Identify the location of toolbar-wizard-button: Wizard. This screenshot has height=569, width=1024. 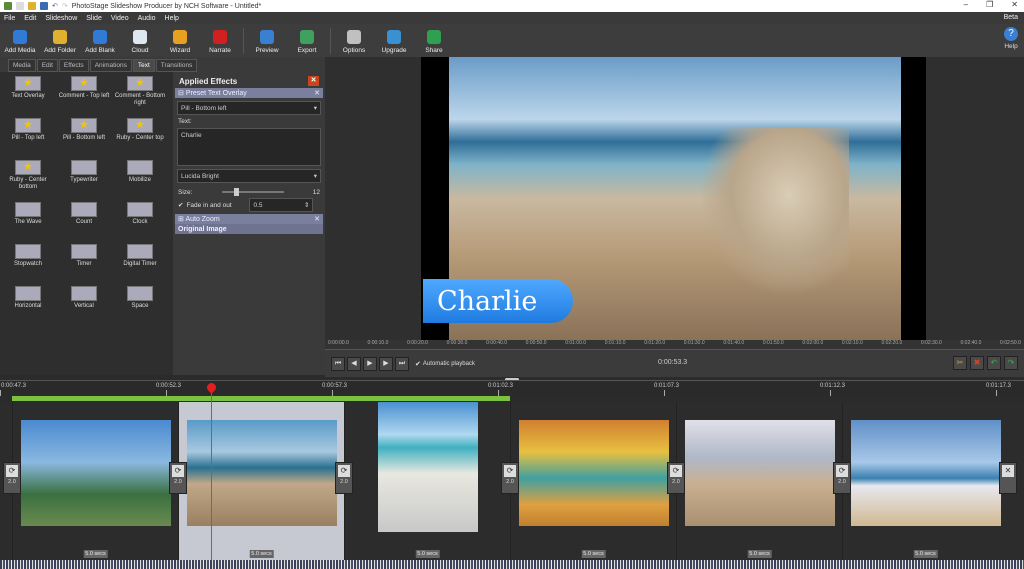
(180, 42).